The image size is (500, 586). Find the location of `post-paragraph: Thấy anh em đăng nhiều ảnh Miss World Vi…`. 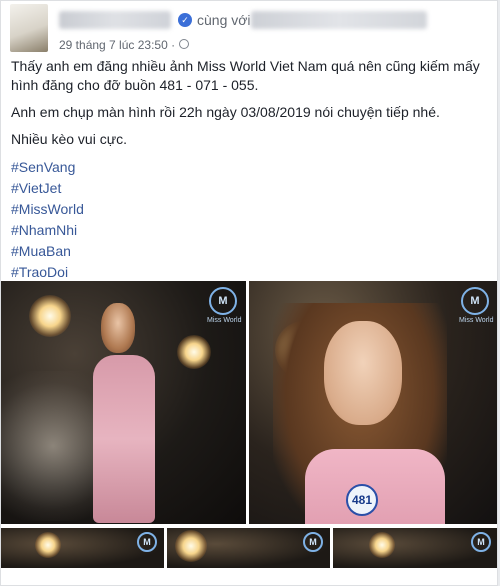

post-paragraph: Thấy anh em đăng nhiều ảnh Miss World Vi… is located at coordinates (245, 75).